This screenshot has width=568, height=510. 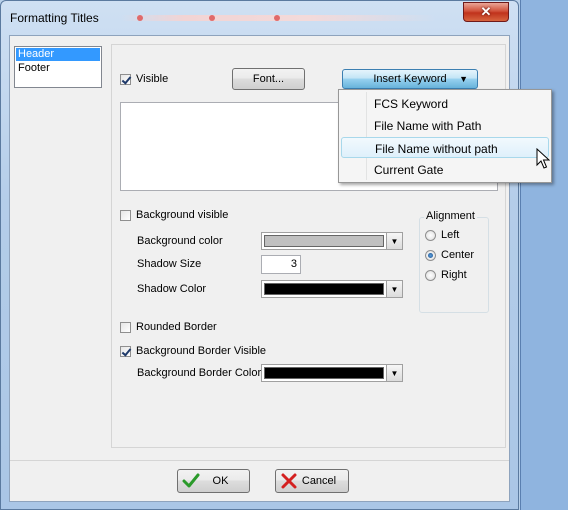 I want to click on menu-item-label: File Name with Path, so click(x=428, y=126).